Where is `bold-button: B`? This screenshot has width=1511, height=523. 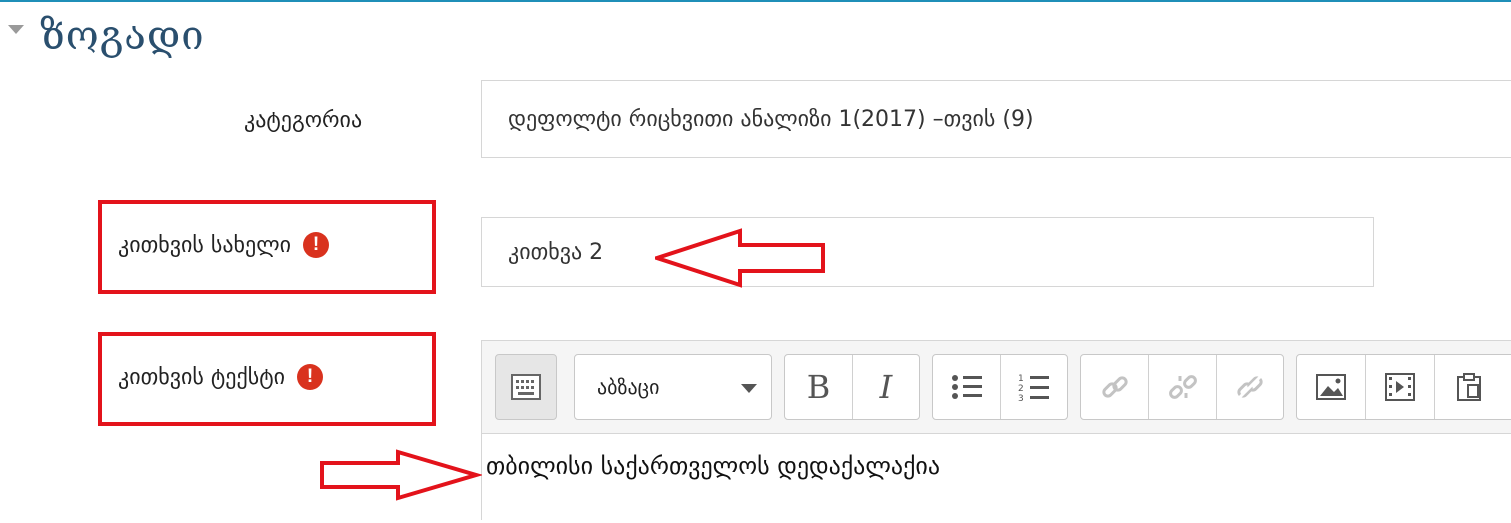 bold-button: B is located at coordinates (819, 387).